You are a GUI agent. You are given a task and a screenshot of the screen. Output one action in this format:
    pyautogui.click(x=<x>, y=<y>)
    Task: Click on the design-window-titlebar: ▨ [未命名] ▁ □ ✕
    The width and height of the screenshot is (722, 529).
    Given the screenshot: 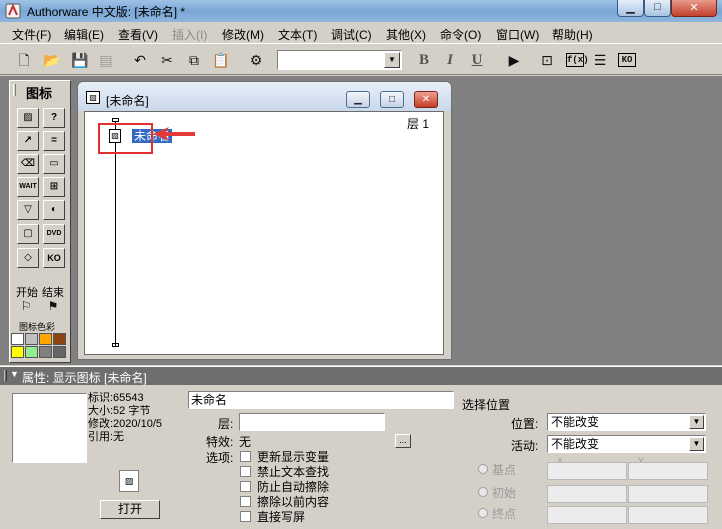 What is the action you would take?
    pyautogui.click(x=264, y=96)
    